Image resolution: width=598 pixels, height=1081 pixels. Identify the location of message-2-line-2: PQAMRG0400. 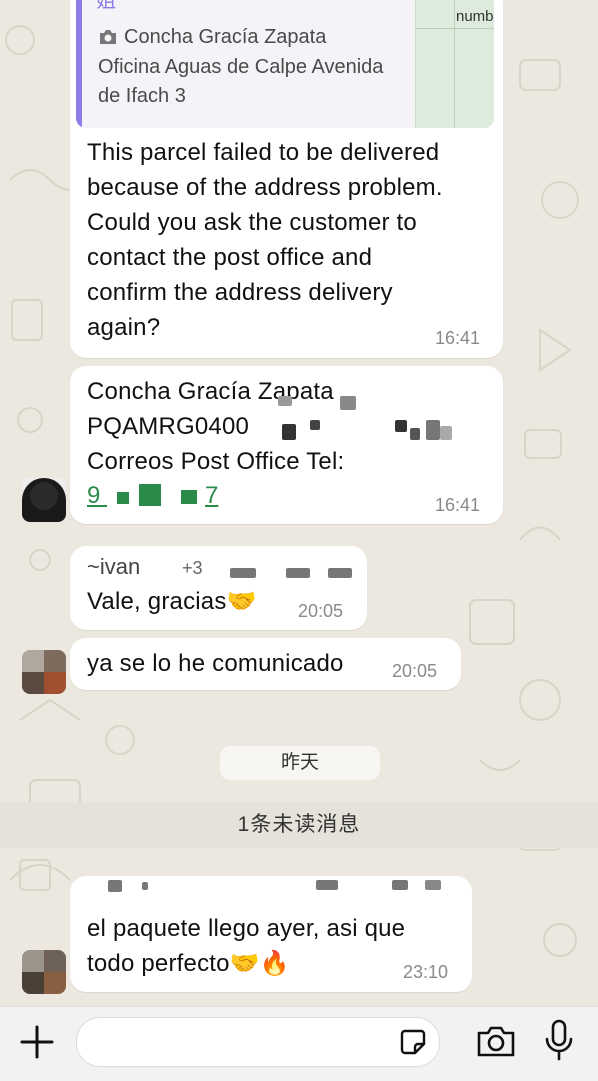
(168, 426).